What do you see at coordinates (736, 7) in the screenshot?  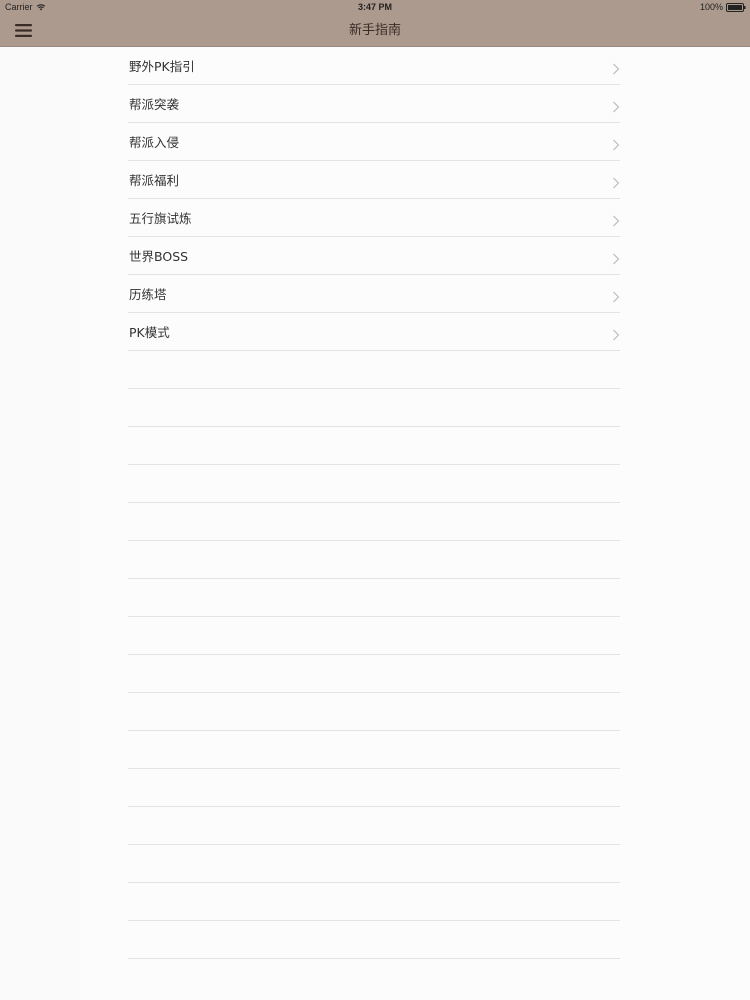 I see `battery-icon` at bounding box center [736, 7].